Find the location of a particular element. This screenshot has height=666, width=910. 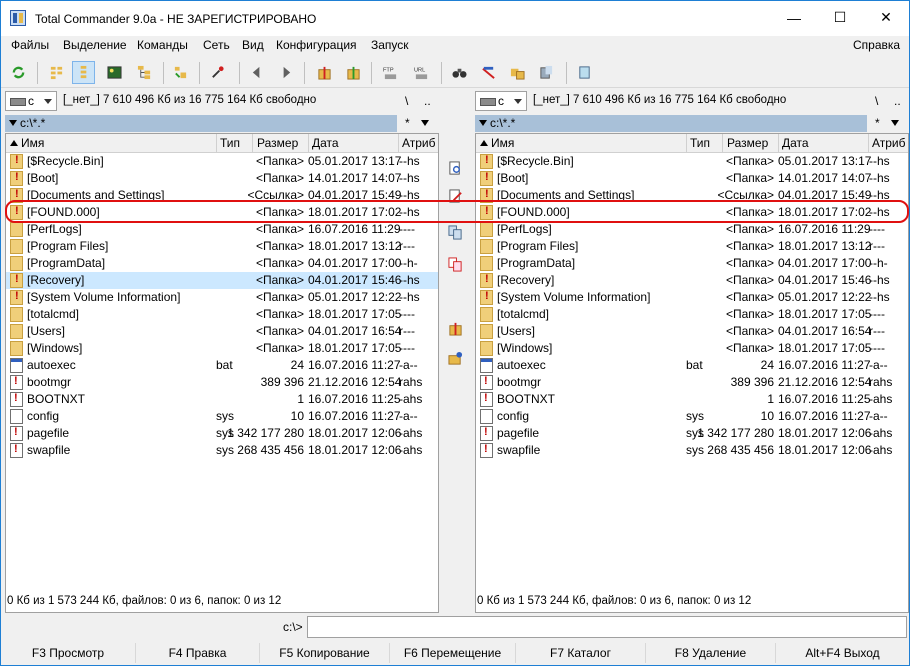

multi-rename-icon is located at coordinates (488, 72).